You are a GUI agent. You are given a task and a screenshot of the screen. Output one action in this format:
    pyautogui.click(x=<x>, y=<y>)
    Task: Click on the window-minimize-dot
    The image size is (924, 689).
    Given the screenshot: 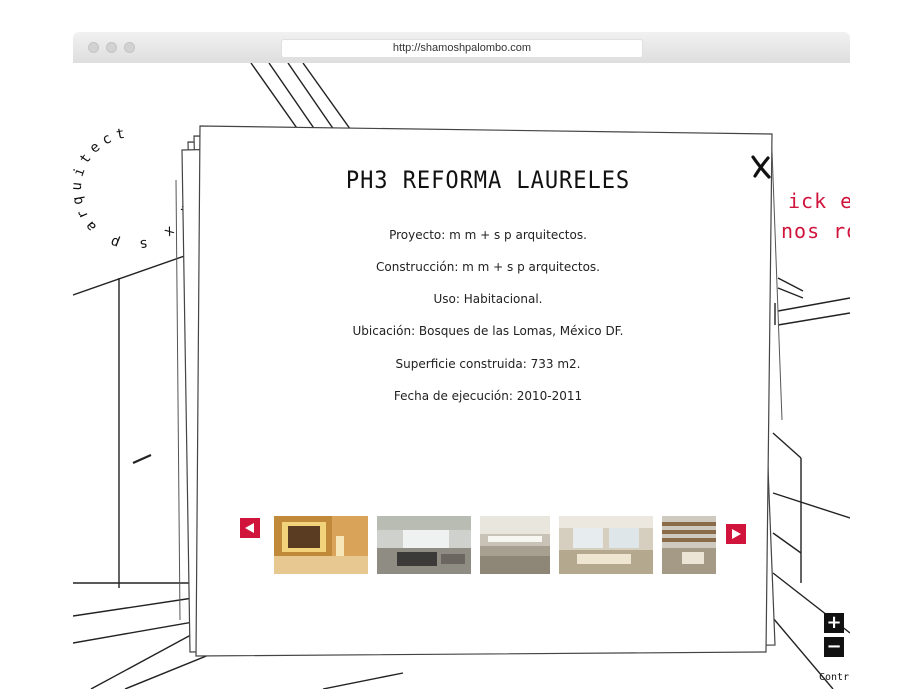 What is the action you would take?
    pyautogui.click(x=111, y=47)
    